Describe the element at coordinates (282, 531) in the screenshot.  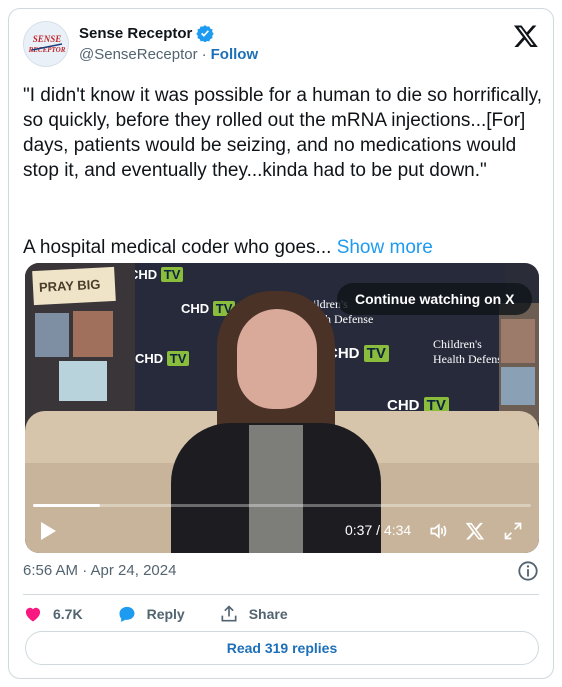
I see `video-controls: 0:37 / 4:34` at that location.